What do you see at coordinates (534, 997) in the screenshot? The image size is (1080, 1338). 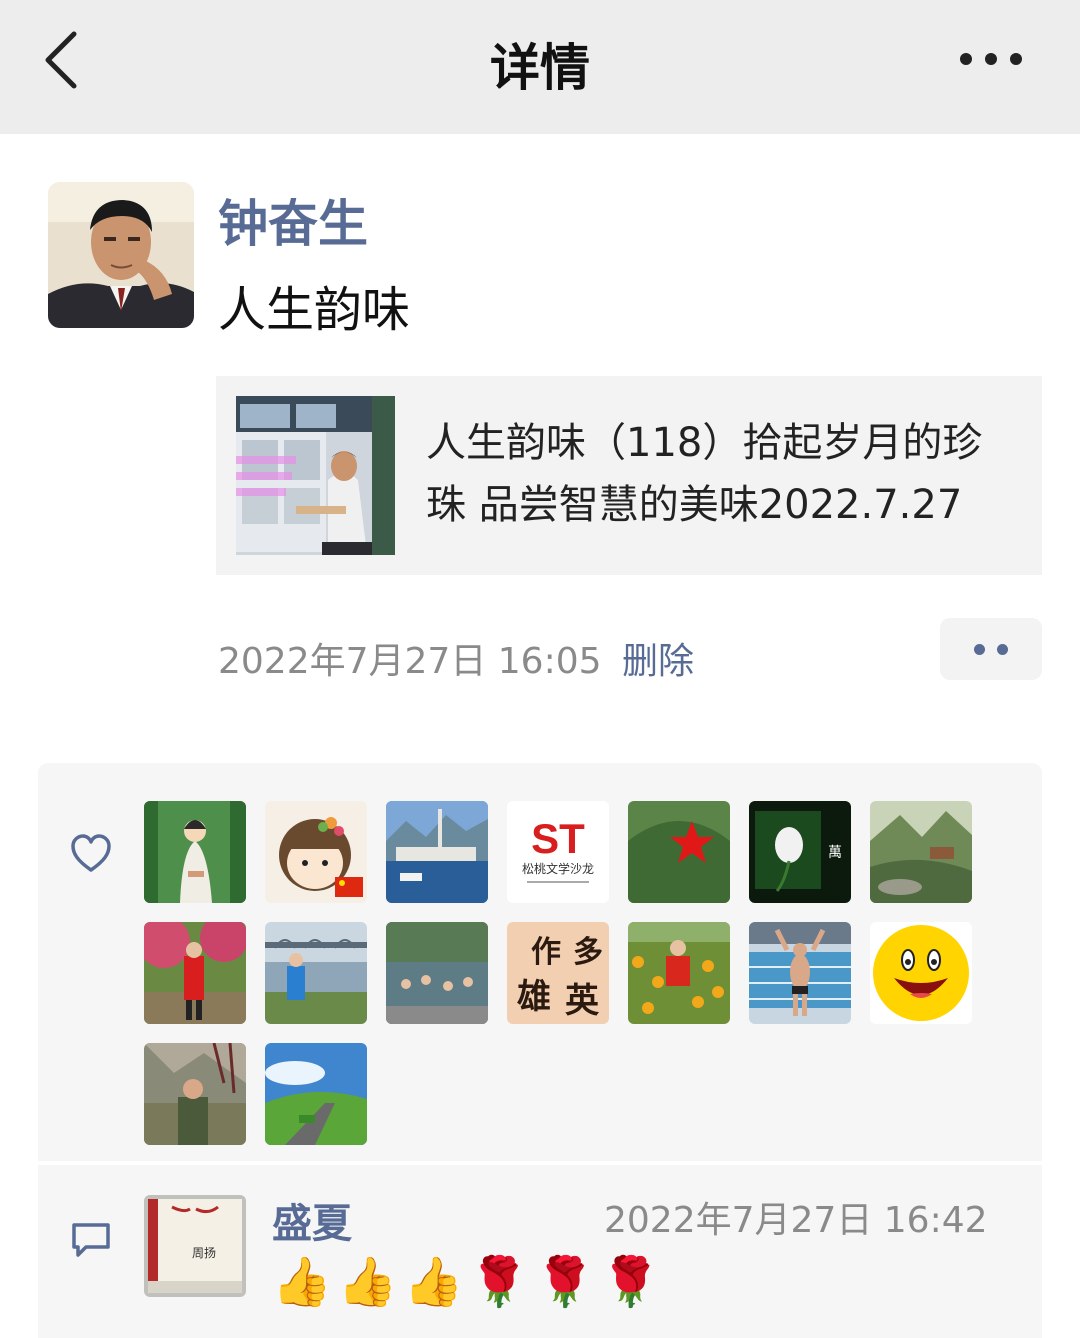 I see `svg-text: 雄` at bounding box center [534, 997].